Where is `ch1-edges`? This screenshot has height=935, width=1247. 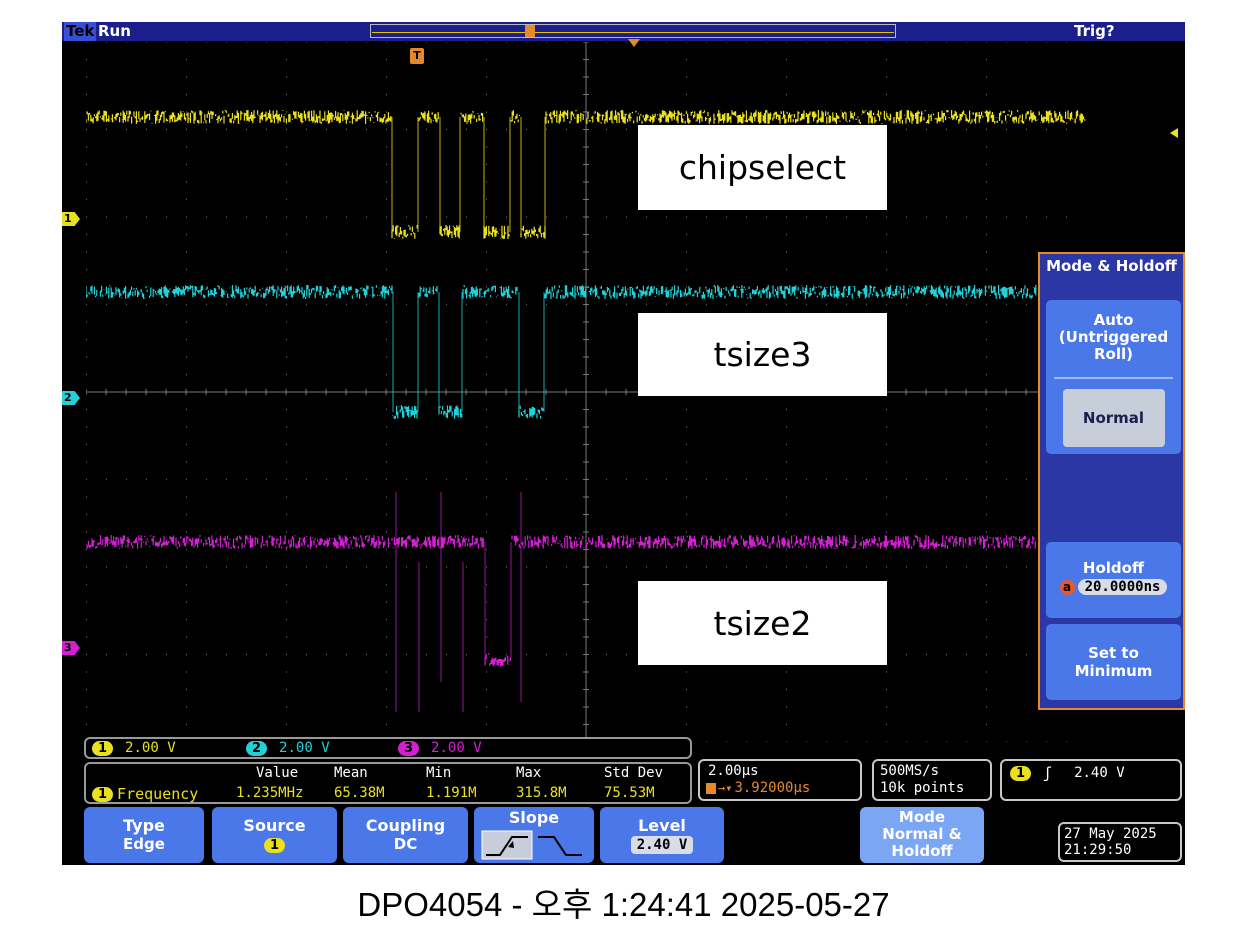 ch1-edges is located at coordinates (468, 174).